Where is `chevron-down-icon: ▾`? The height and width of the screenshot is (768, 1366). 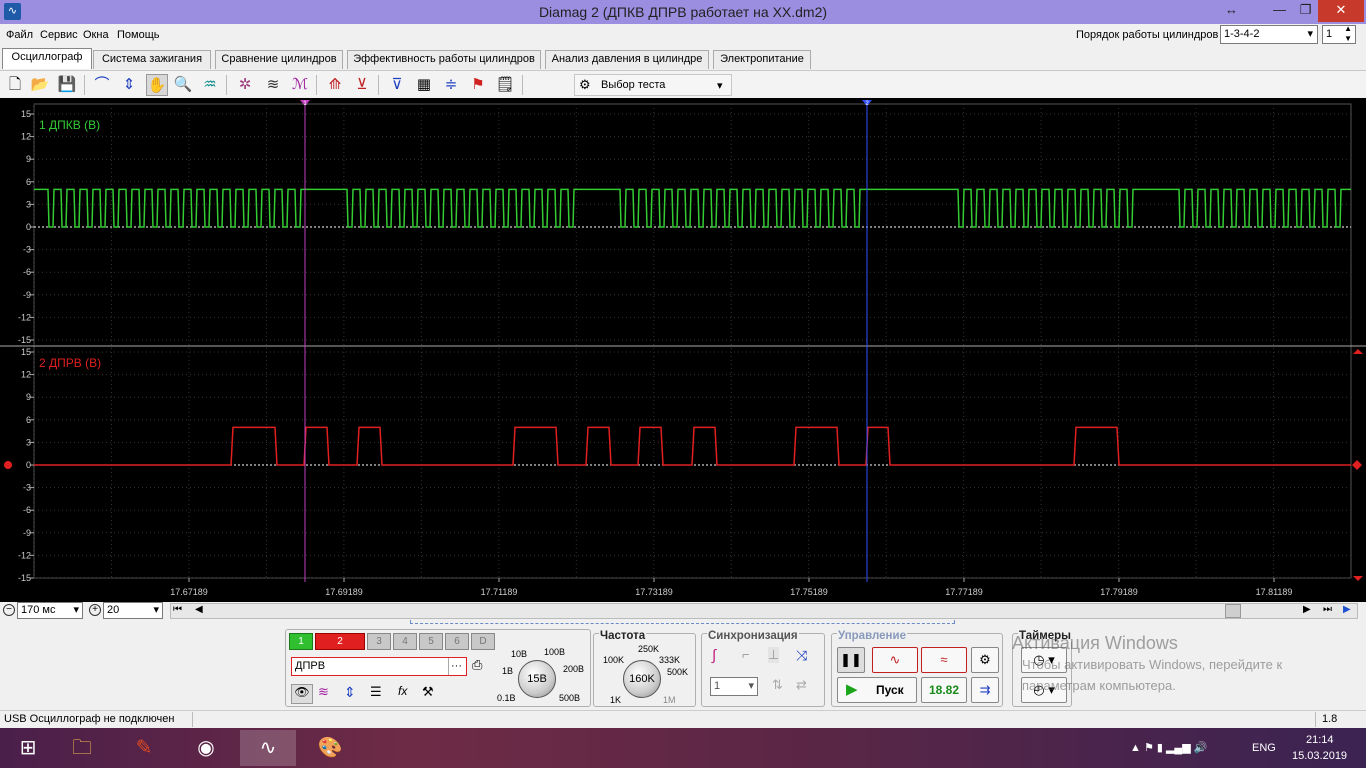 chevron-down-icon: ▾ is located at coordinates (720, 86).